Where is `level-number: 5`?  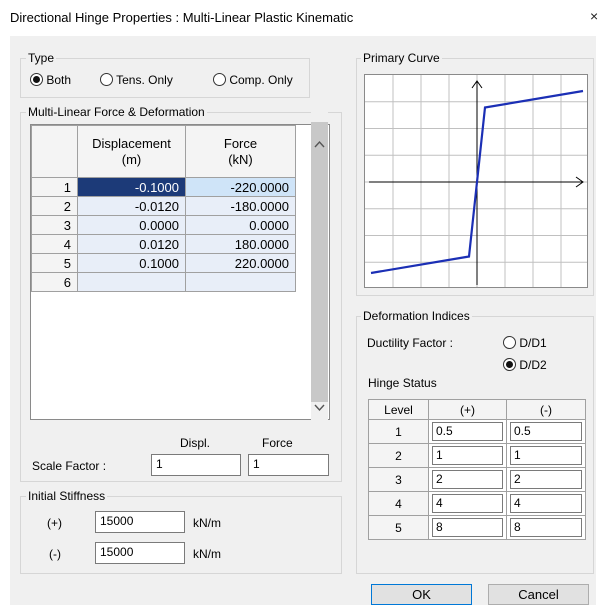 level-number: 5 is located at coordinates (398, 527).